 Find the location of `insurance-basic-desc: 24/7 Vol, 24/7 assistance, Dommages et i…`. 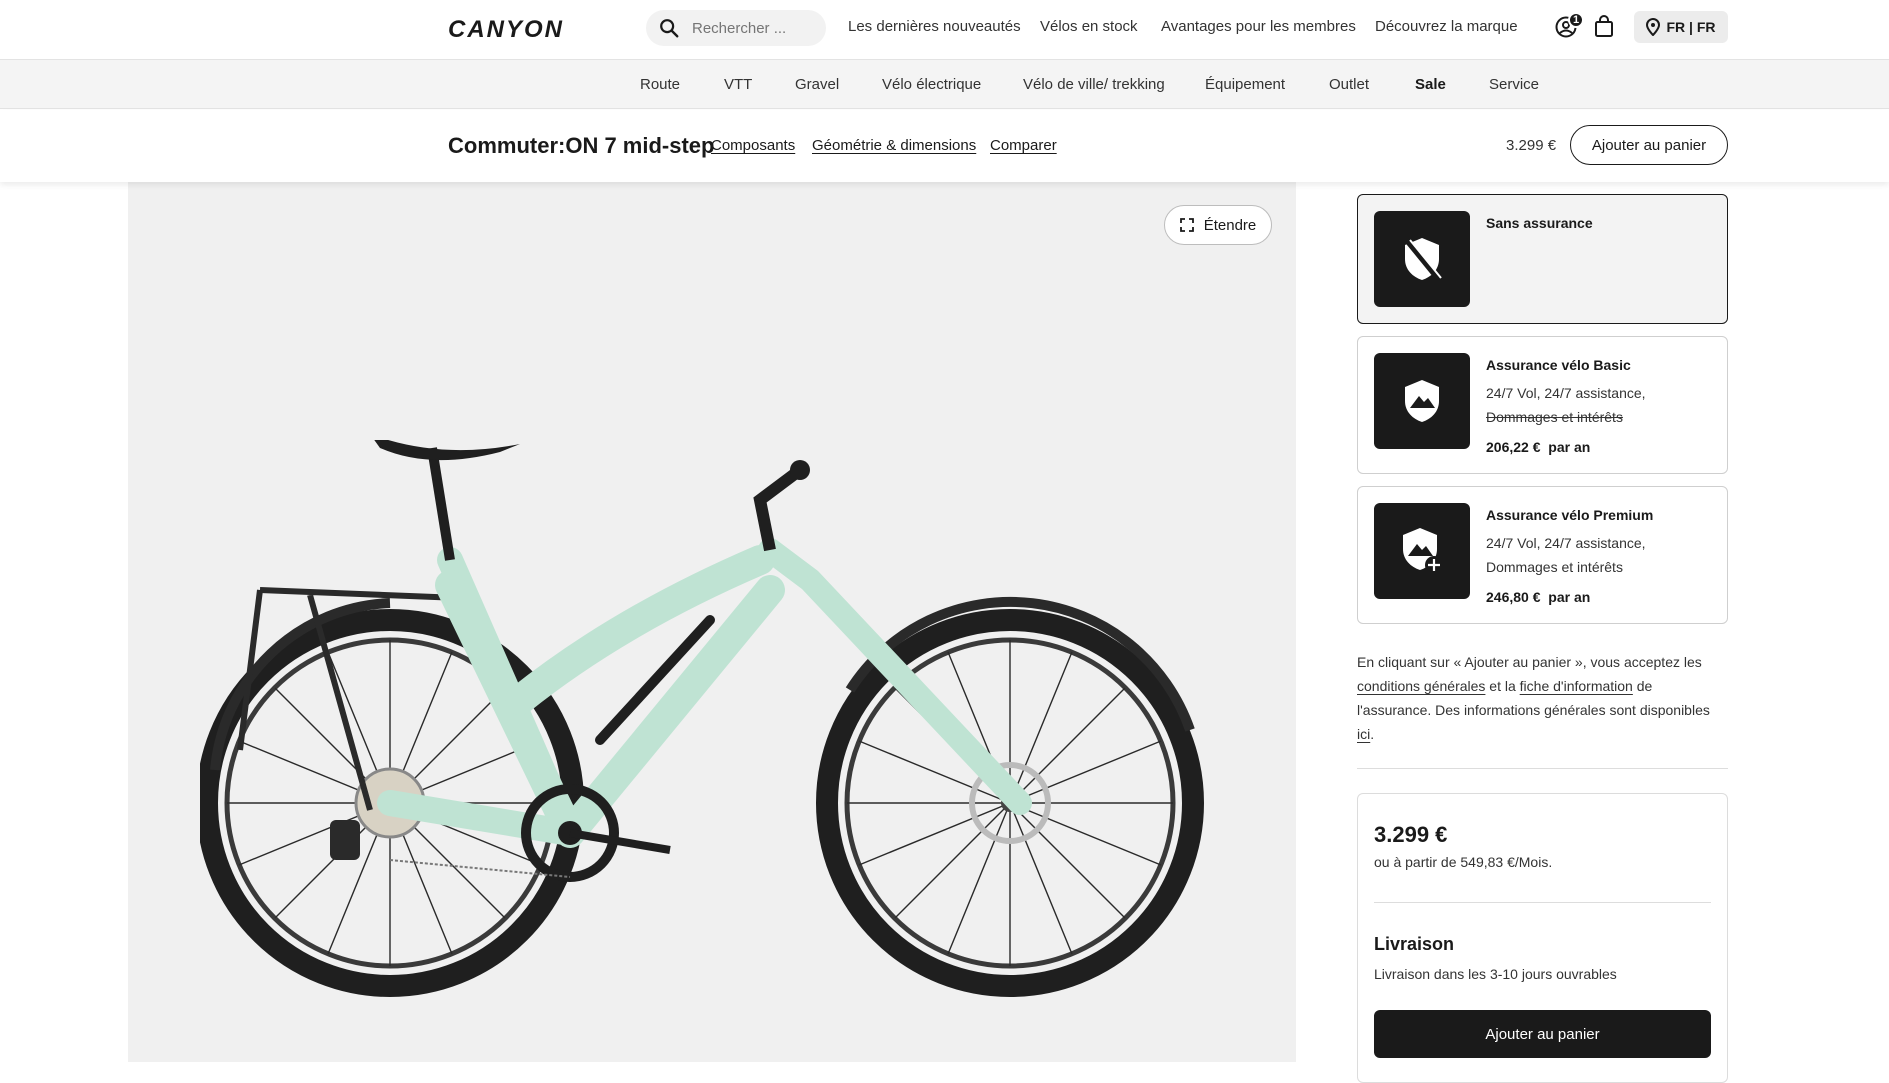

insurance-basic-desc: 24/7 Vol, 24/7 assistance, Dommages et i… is located at coordinates (1601, 405).